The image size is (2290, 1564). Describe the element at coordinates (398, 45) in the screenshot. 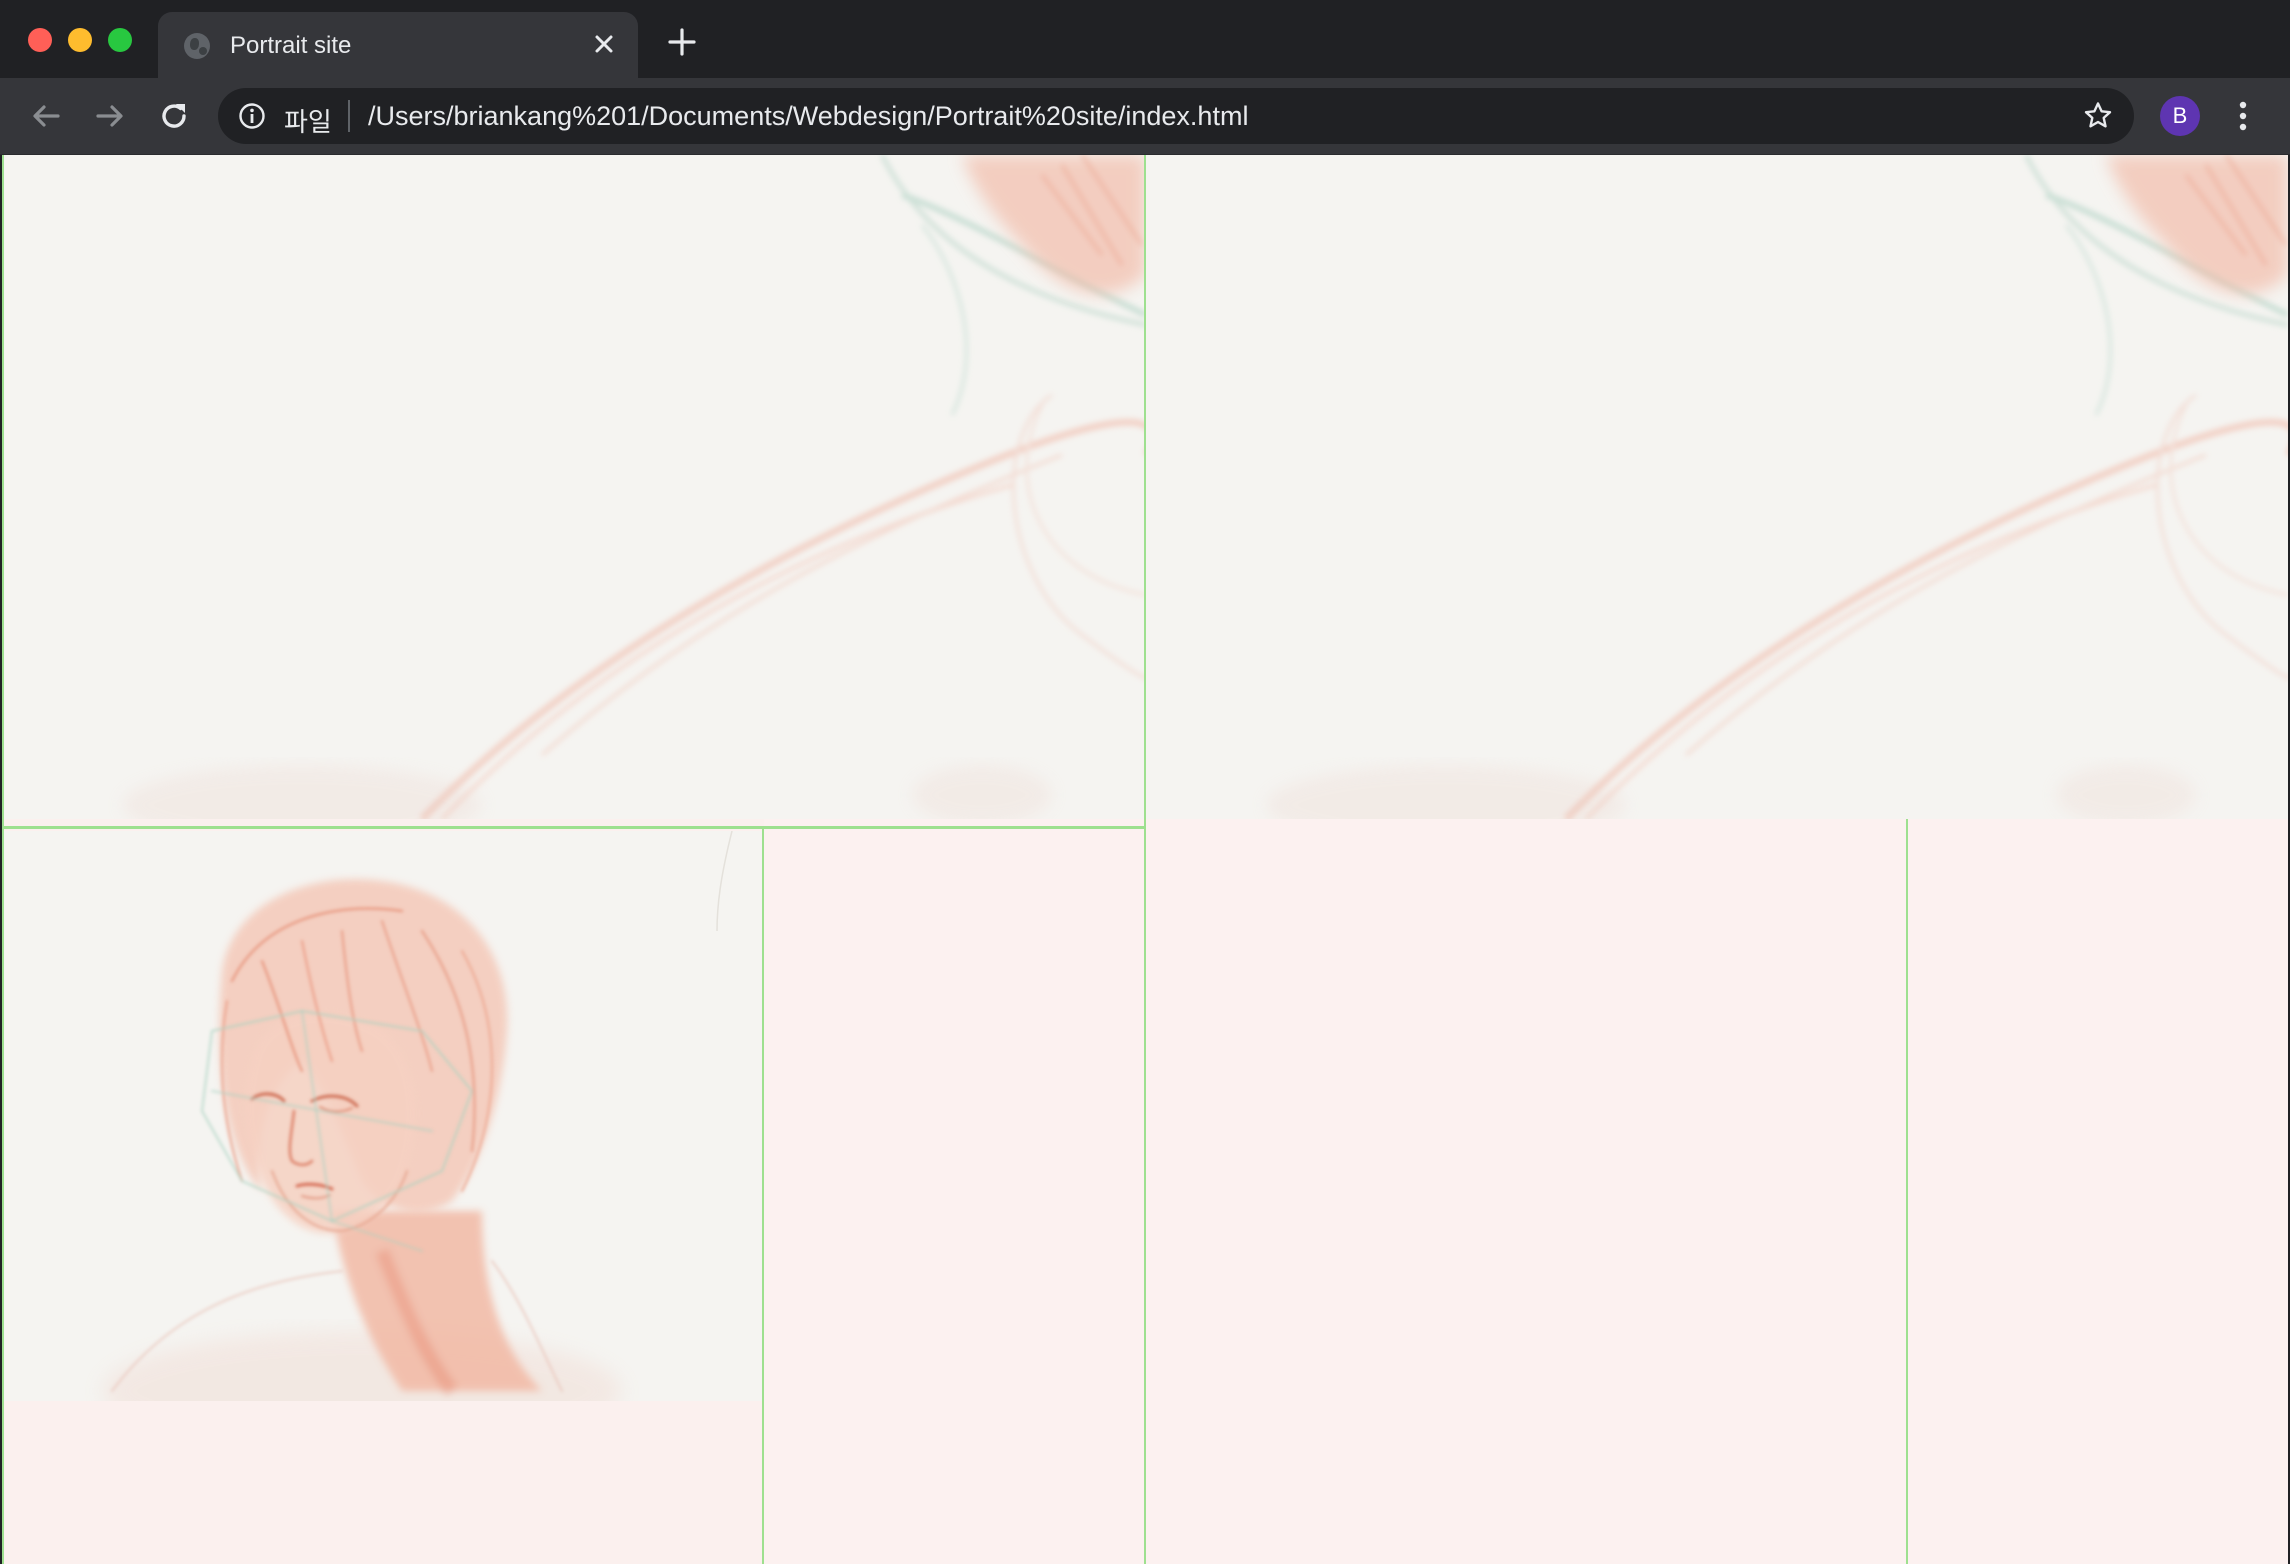

I see `tab-portrait-site: Portrait site` at that location.